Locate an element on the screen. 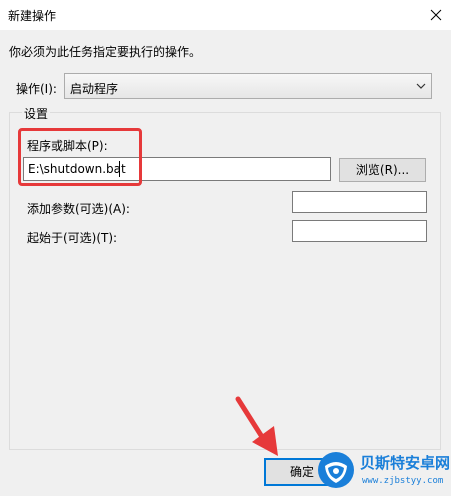 The height and width of the screenshot is (496, 451). start-in-label: 起始于(可选)(T): is located at coordinates (72, 238).